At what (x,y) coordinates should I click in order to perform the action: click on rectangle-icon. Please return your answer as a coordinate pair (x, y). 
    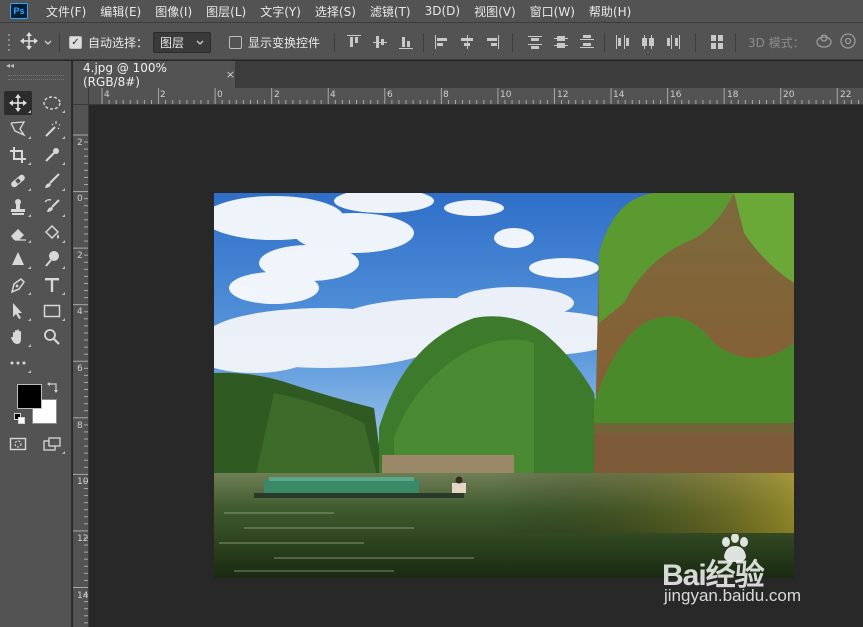
    Looking at the image, I should click on (52, 311).